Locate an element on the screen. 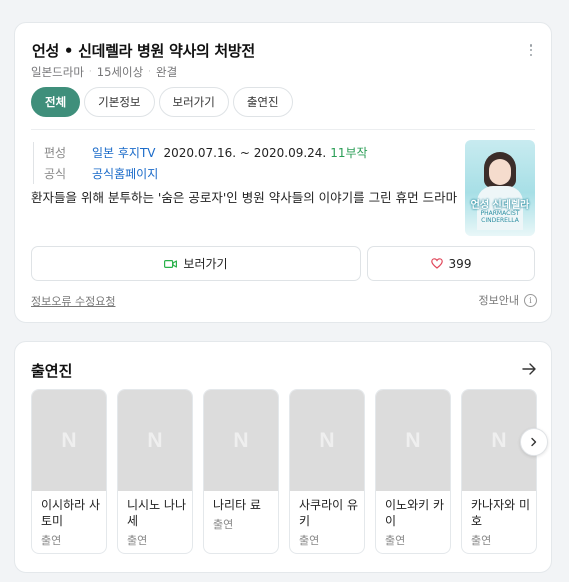 Image resolution: width=569 pixels, height=582 pixels. meta-genre: 일본드라마 is located at coordinates (57, 72).